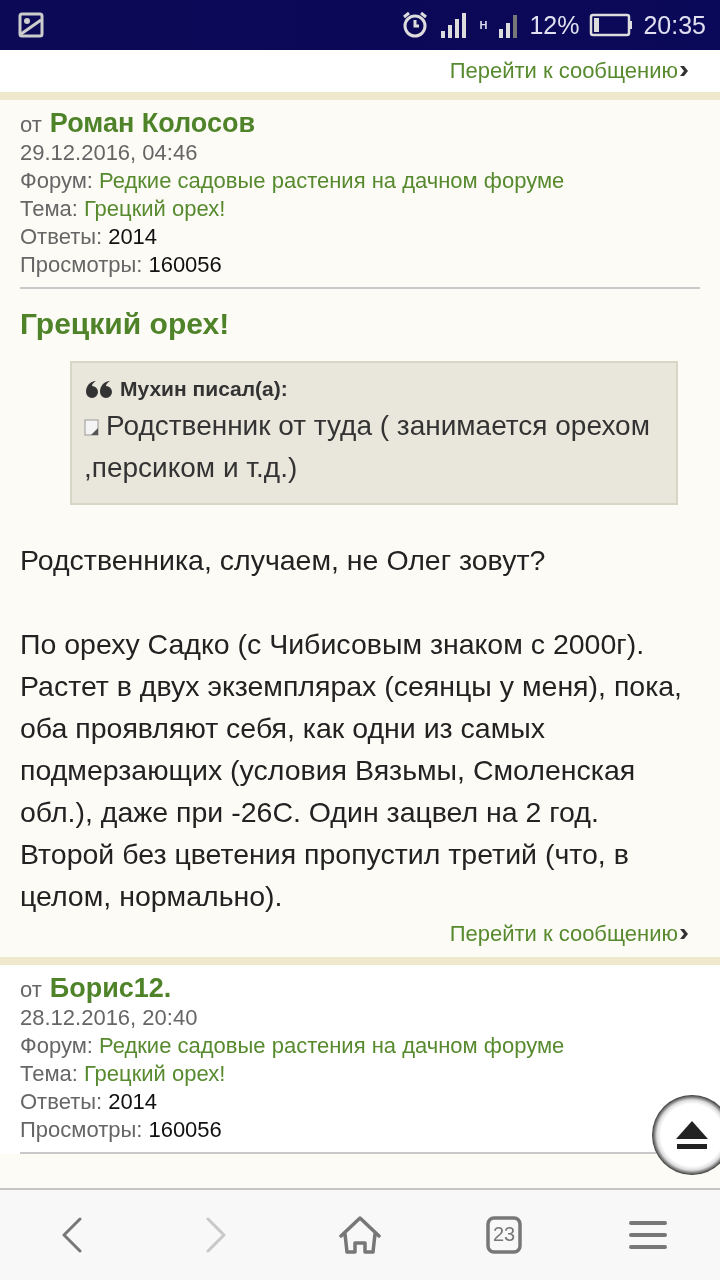 The image size is (720, 1280). What do you see at coordinates (674, 25) in the screenshot?
I see `clock: 20:35` at bounding box center [674, 25].